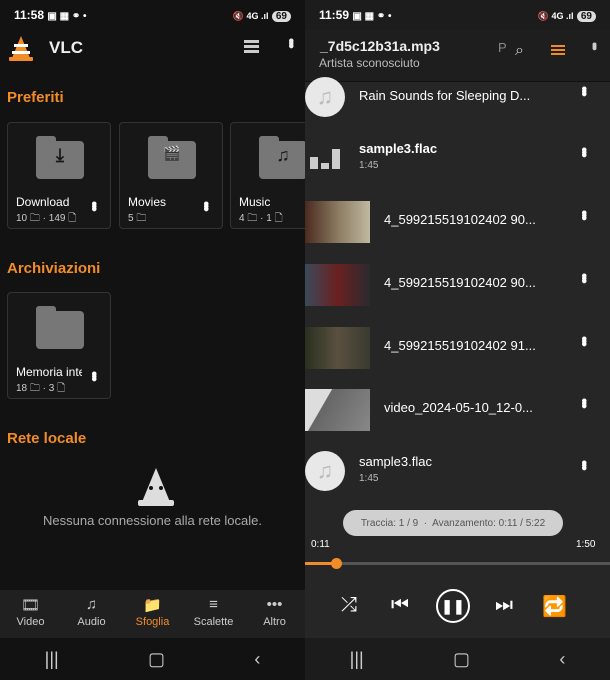 The height and width of the screenshot is (680, 610). I want to click on clapper-icon: 🎬, so click(172, 153).